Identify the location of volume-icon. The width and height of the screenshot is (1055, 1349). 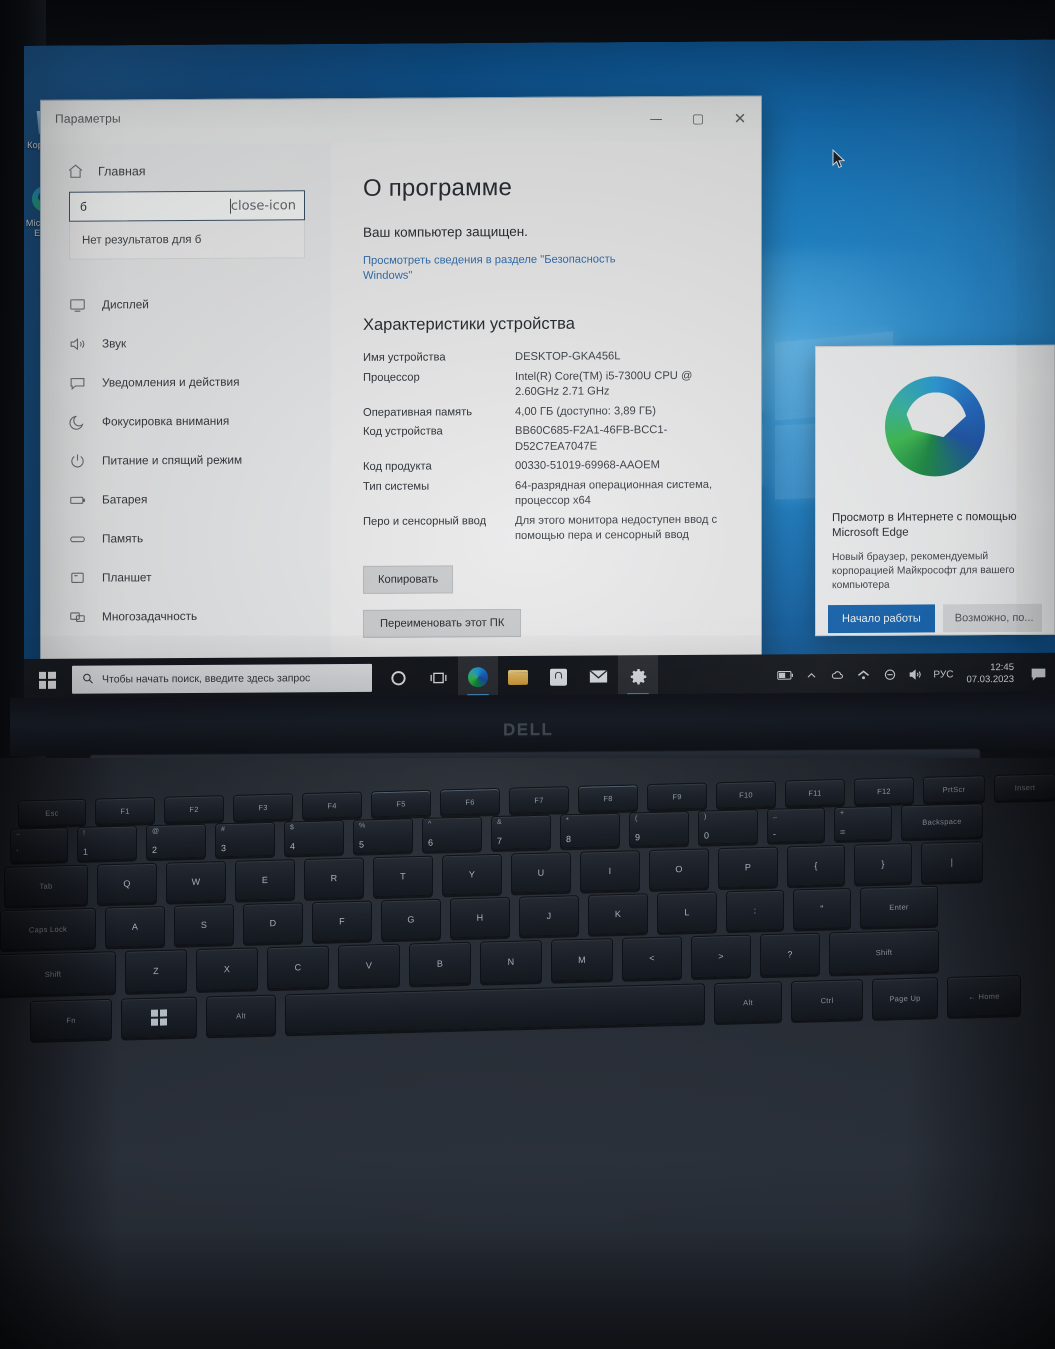
(915, 674).